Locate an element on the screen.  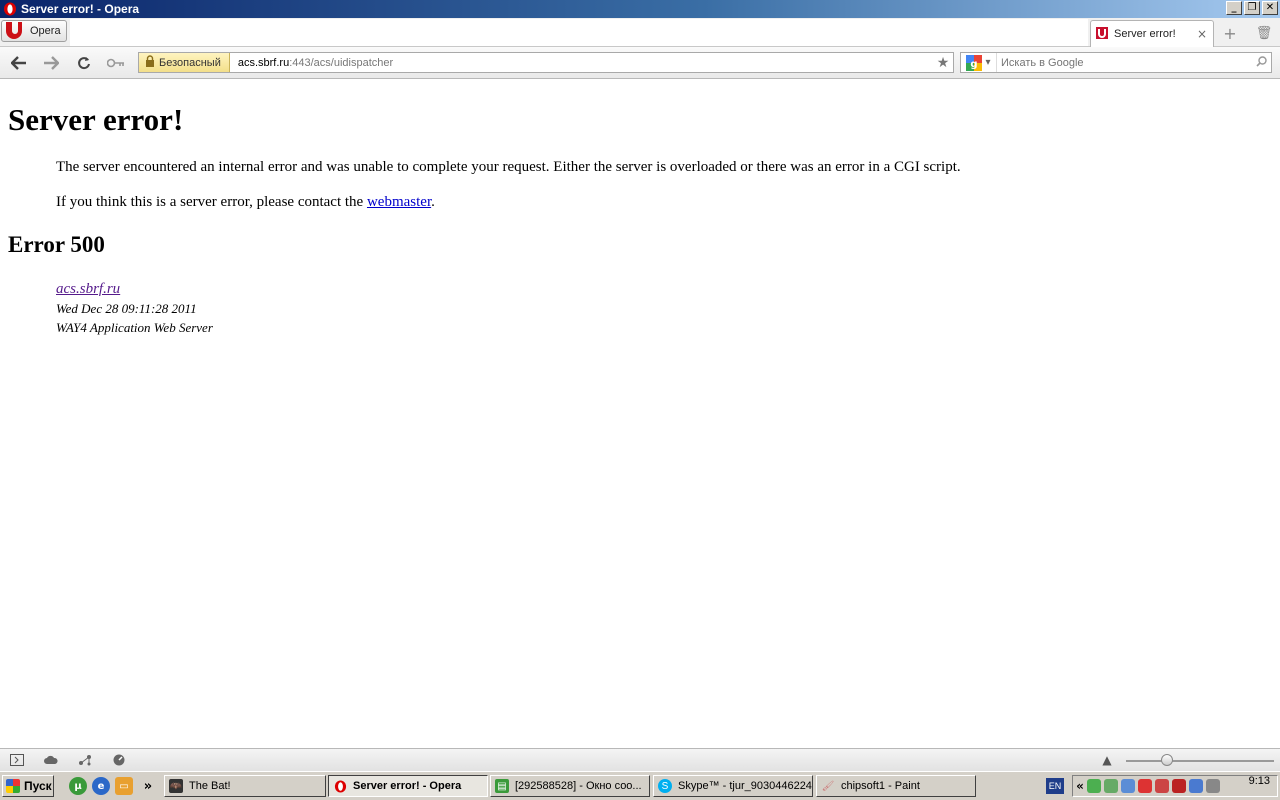
window-title-bar: Server error! - Opera _ ❐ ✕ is located at coordinates (640, 9).